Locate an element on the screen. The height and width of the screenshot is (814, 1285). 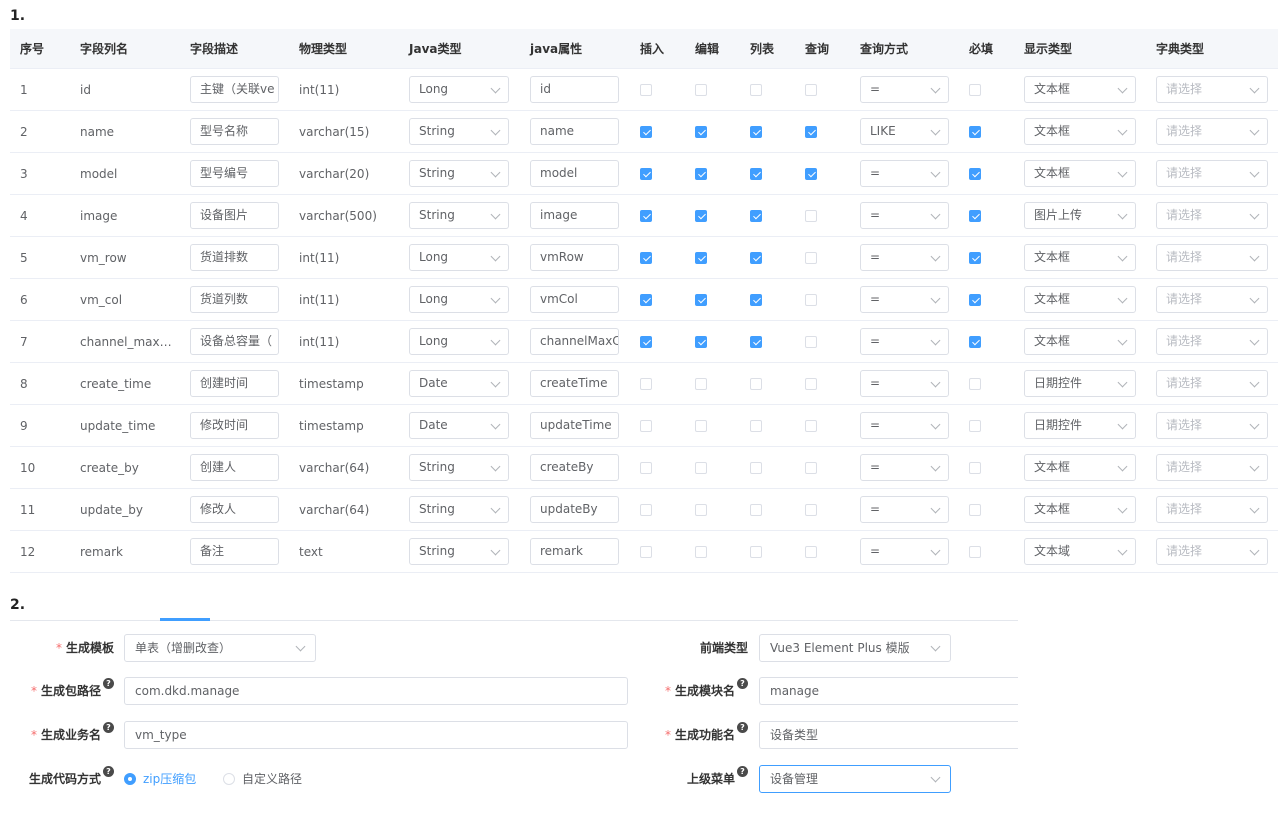
field-desc-input: 主键（关联ve is located at coordinates (234, 89).